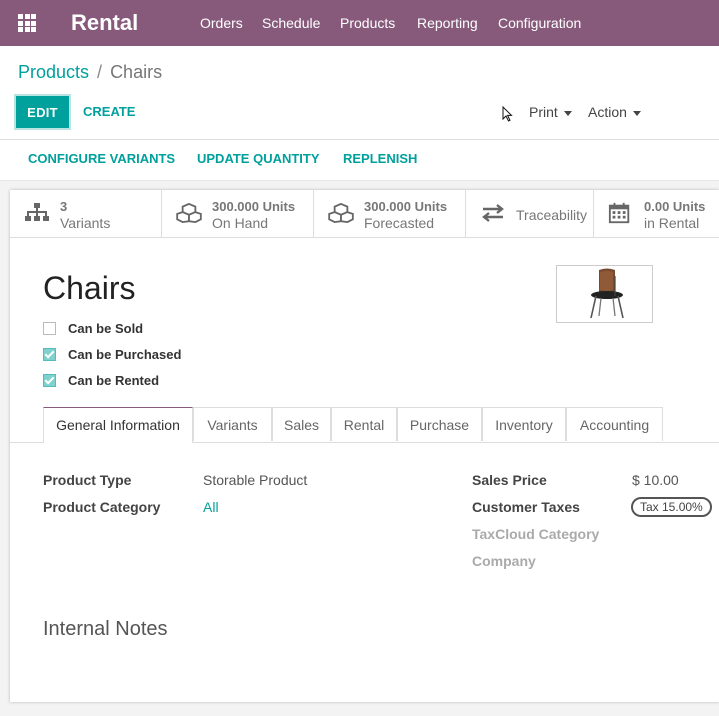 The height and width of the screenshot is (716, 719). I want to click on product-type-label: Product Type, so click(87, 480).